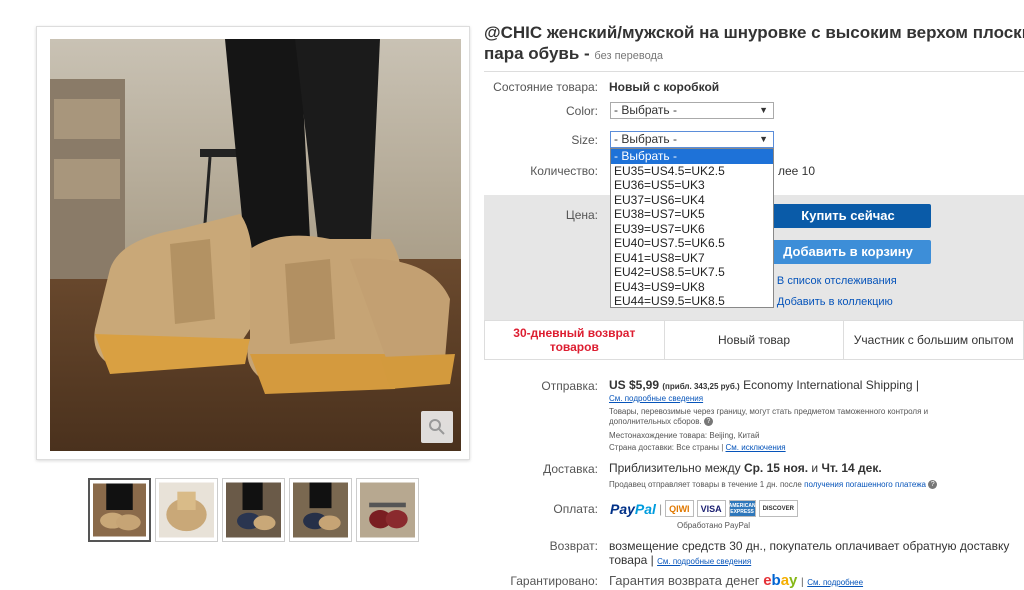 The width and height of the screenshot is (1024, 590). I want to click on size-option: EU44=US9.5=UK8.5, so click(692, 301).